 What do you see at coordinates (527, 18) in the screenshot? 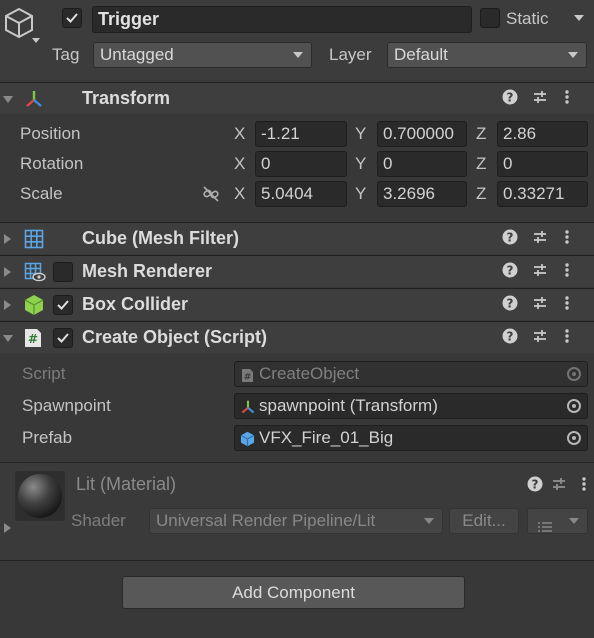
I see `static-label: Static` at bounding box center [527, 18].